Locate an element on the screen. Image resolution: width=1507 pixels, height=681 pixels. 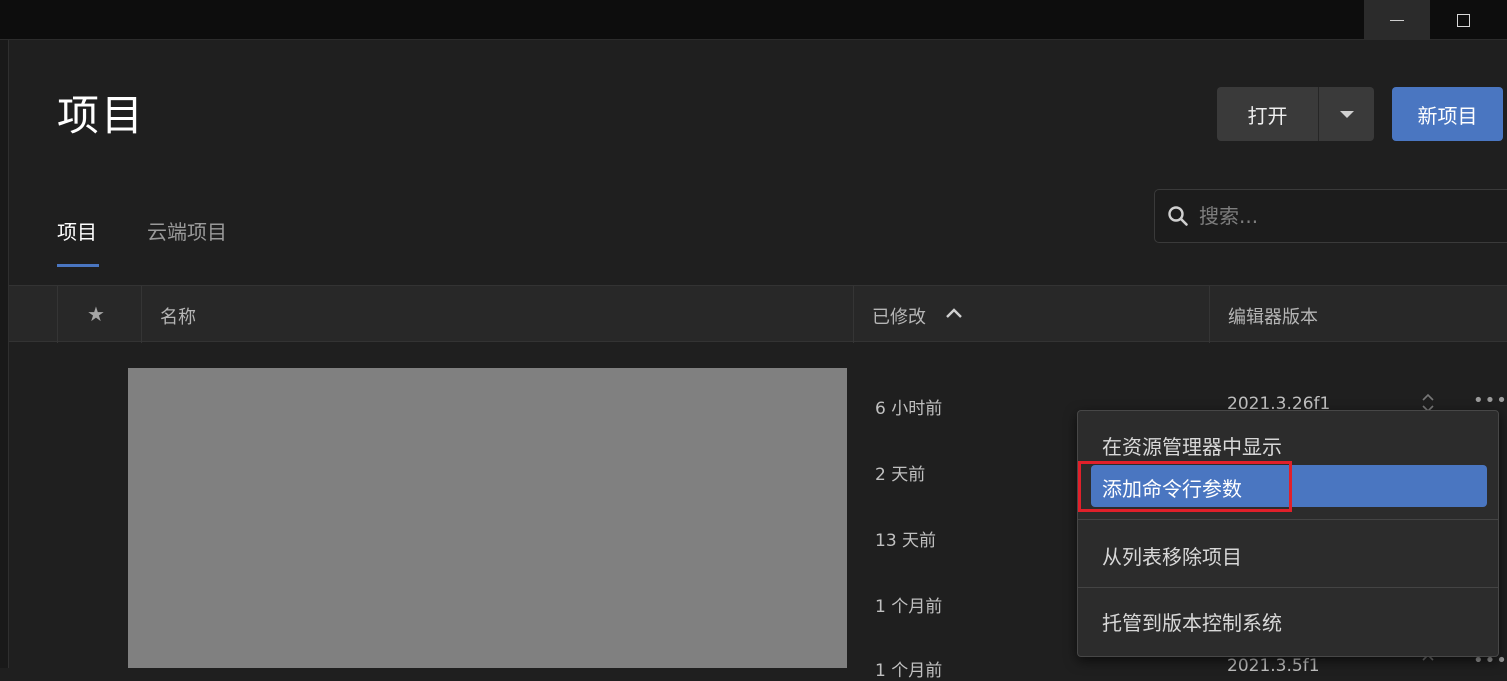
minimize-button is located at coordinates (1397, 20).